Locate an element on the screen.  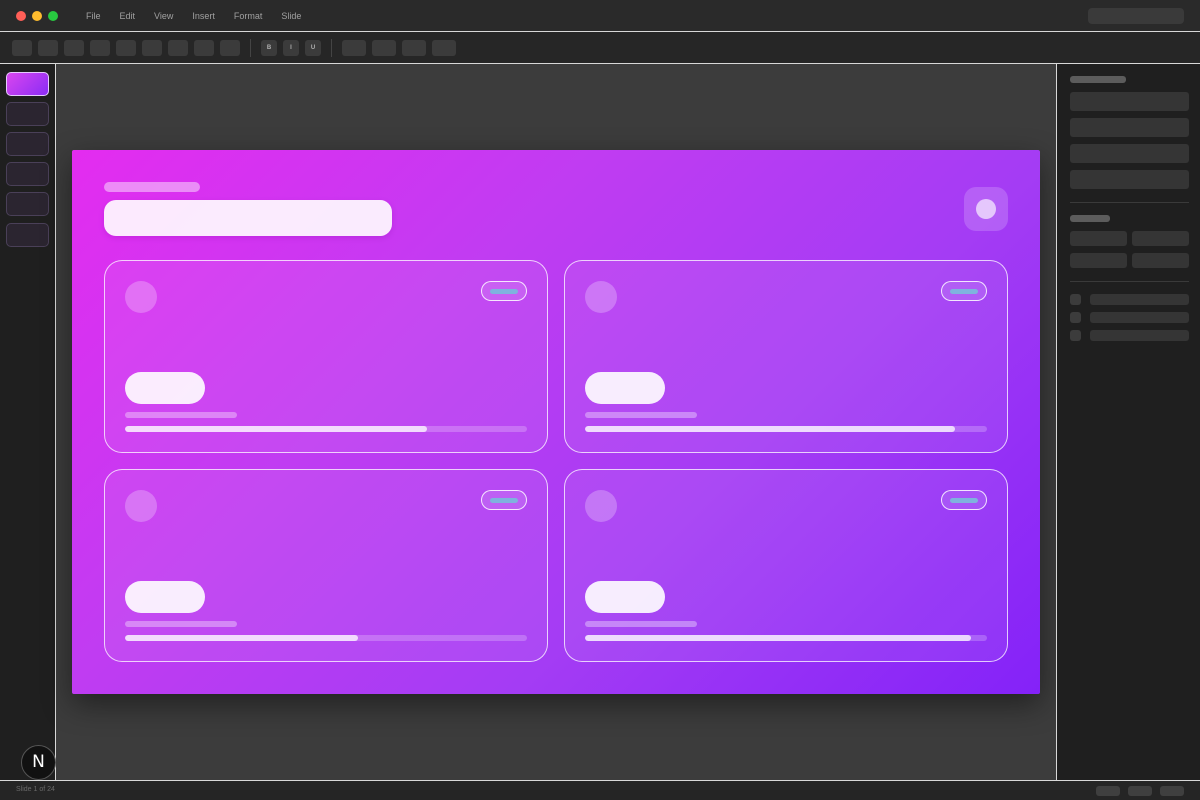
menu-slide: Slide is located at coordinates (291, 16).